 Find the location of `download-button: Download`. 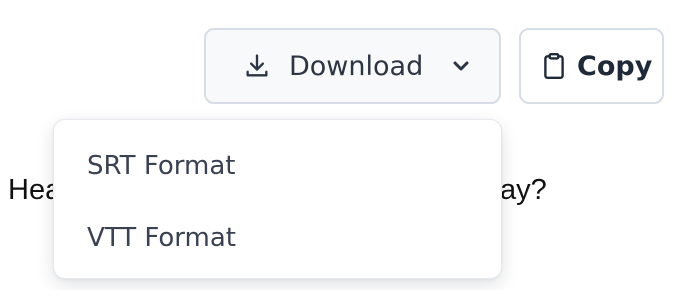

download-button: Download is located at coordinates (352, 66).